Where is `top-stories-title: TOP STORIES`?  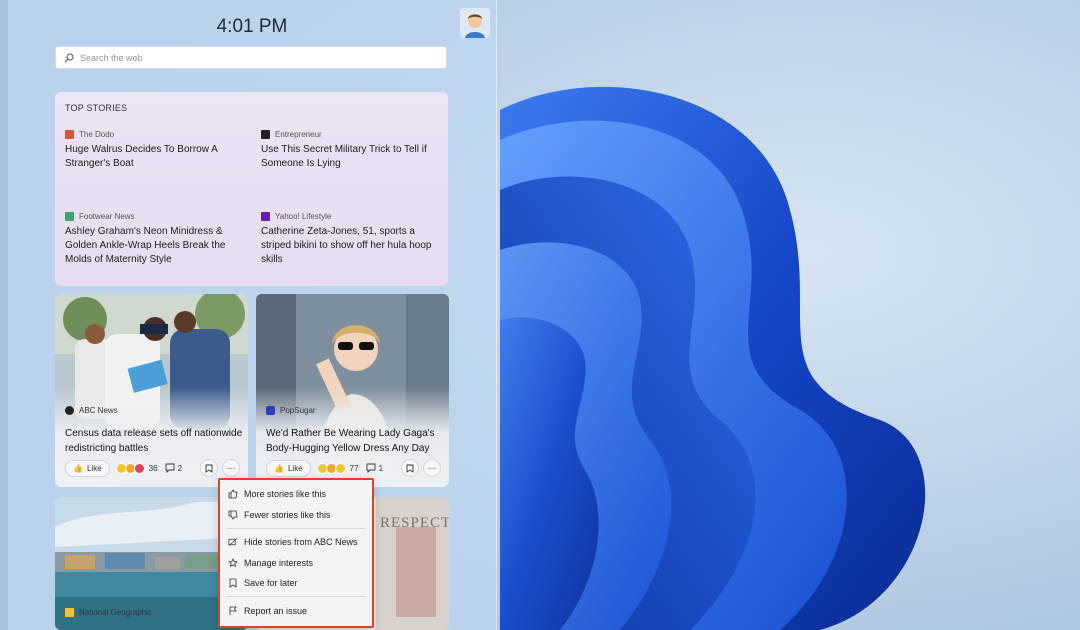 top-stories-title: TOP STORIES is located at coordinates (96, 108).